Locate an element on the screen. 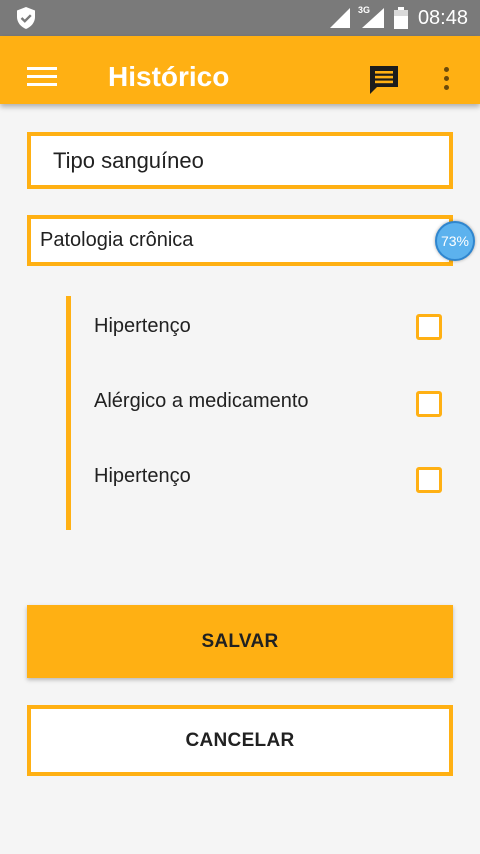  status-bar: 3G 08:48 is located at coordinates (240, 18).